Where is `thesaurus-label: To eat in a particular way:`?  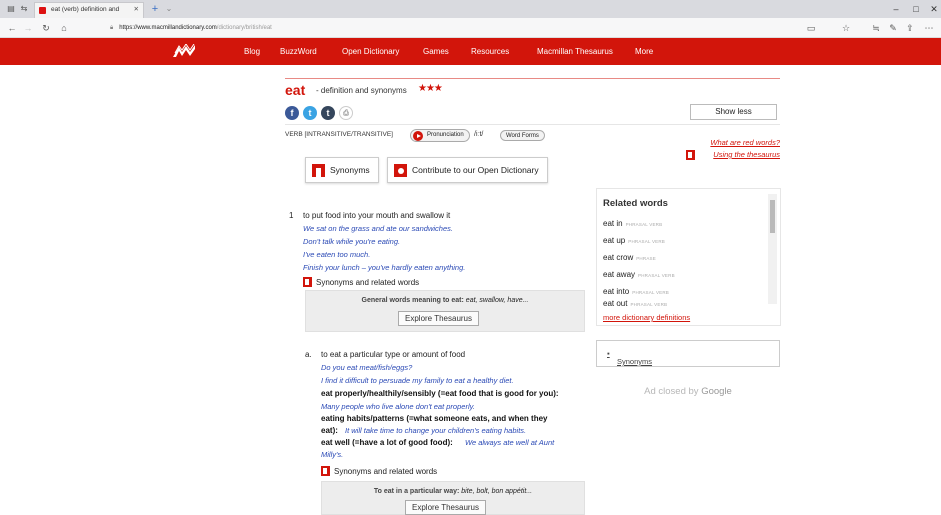 thesaurus-label: To eat in a particular way: is located at coordinates (416, 491).